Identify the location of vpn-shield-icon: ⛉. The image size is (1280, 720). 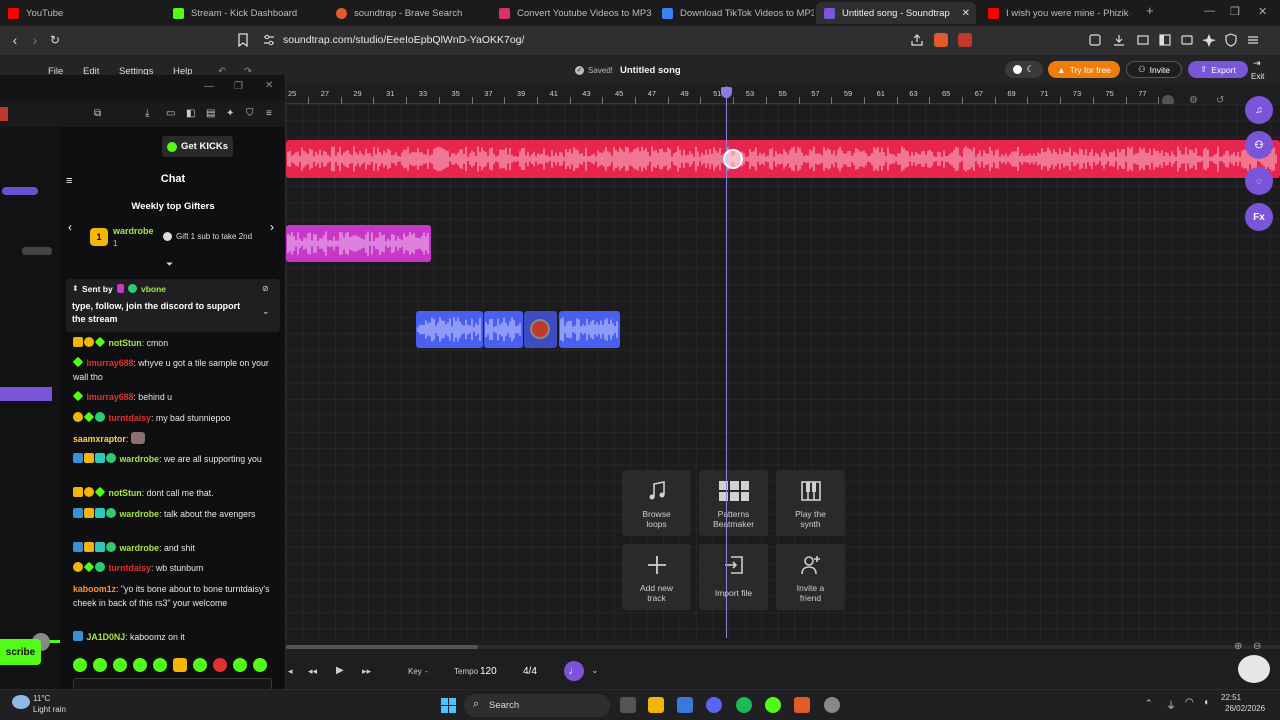
(250, 113).